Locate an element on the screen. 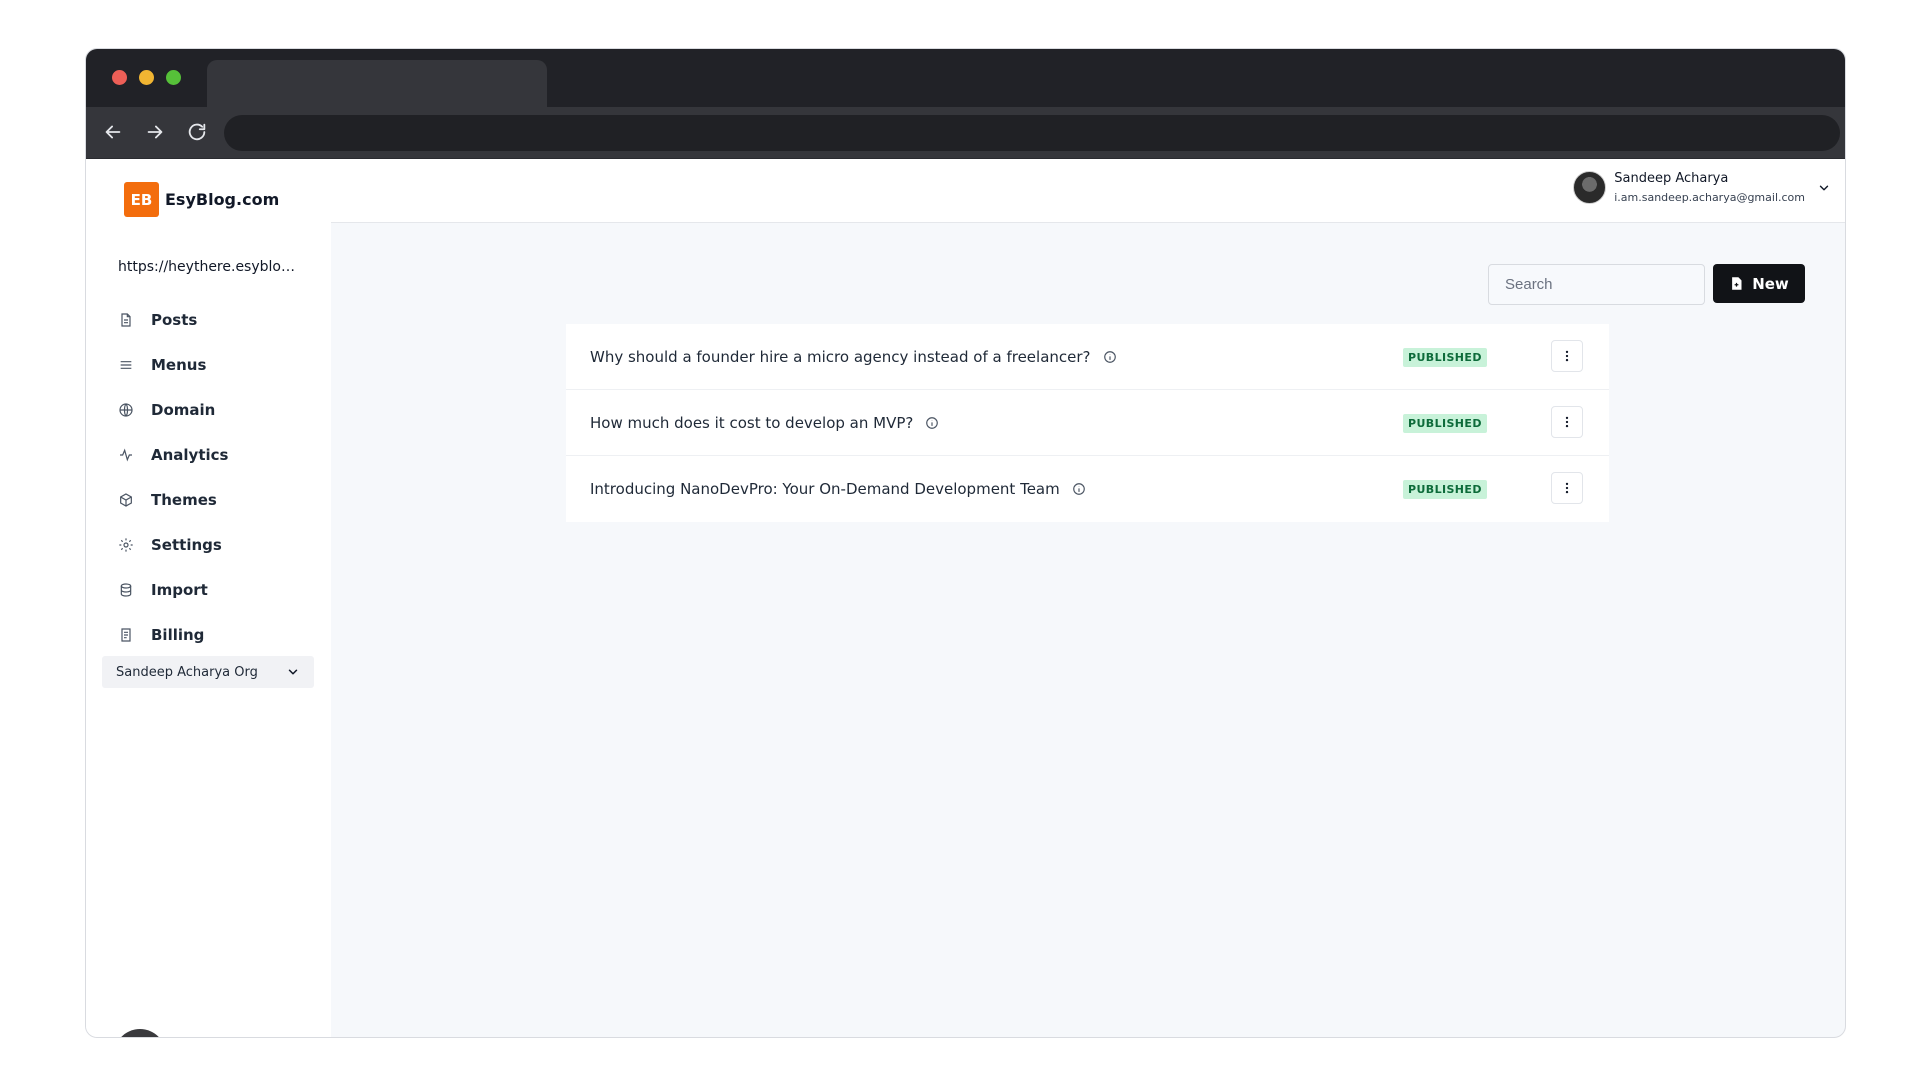  minimize-window-button is located at coordinates (146, 77).